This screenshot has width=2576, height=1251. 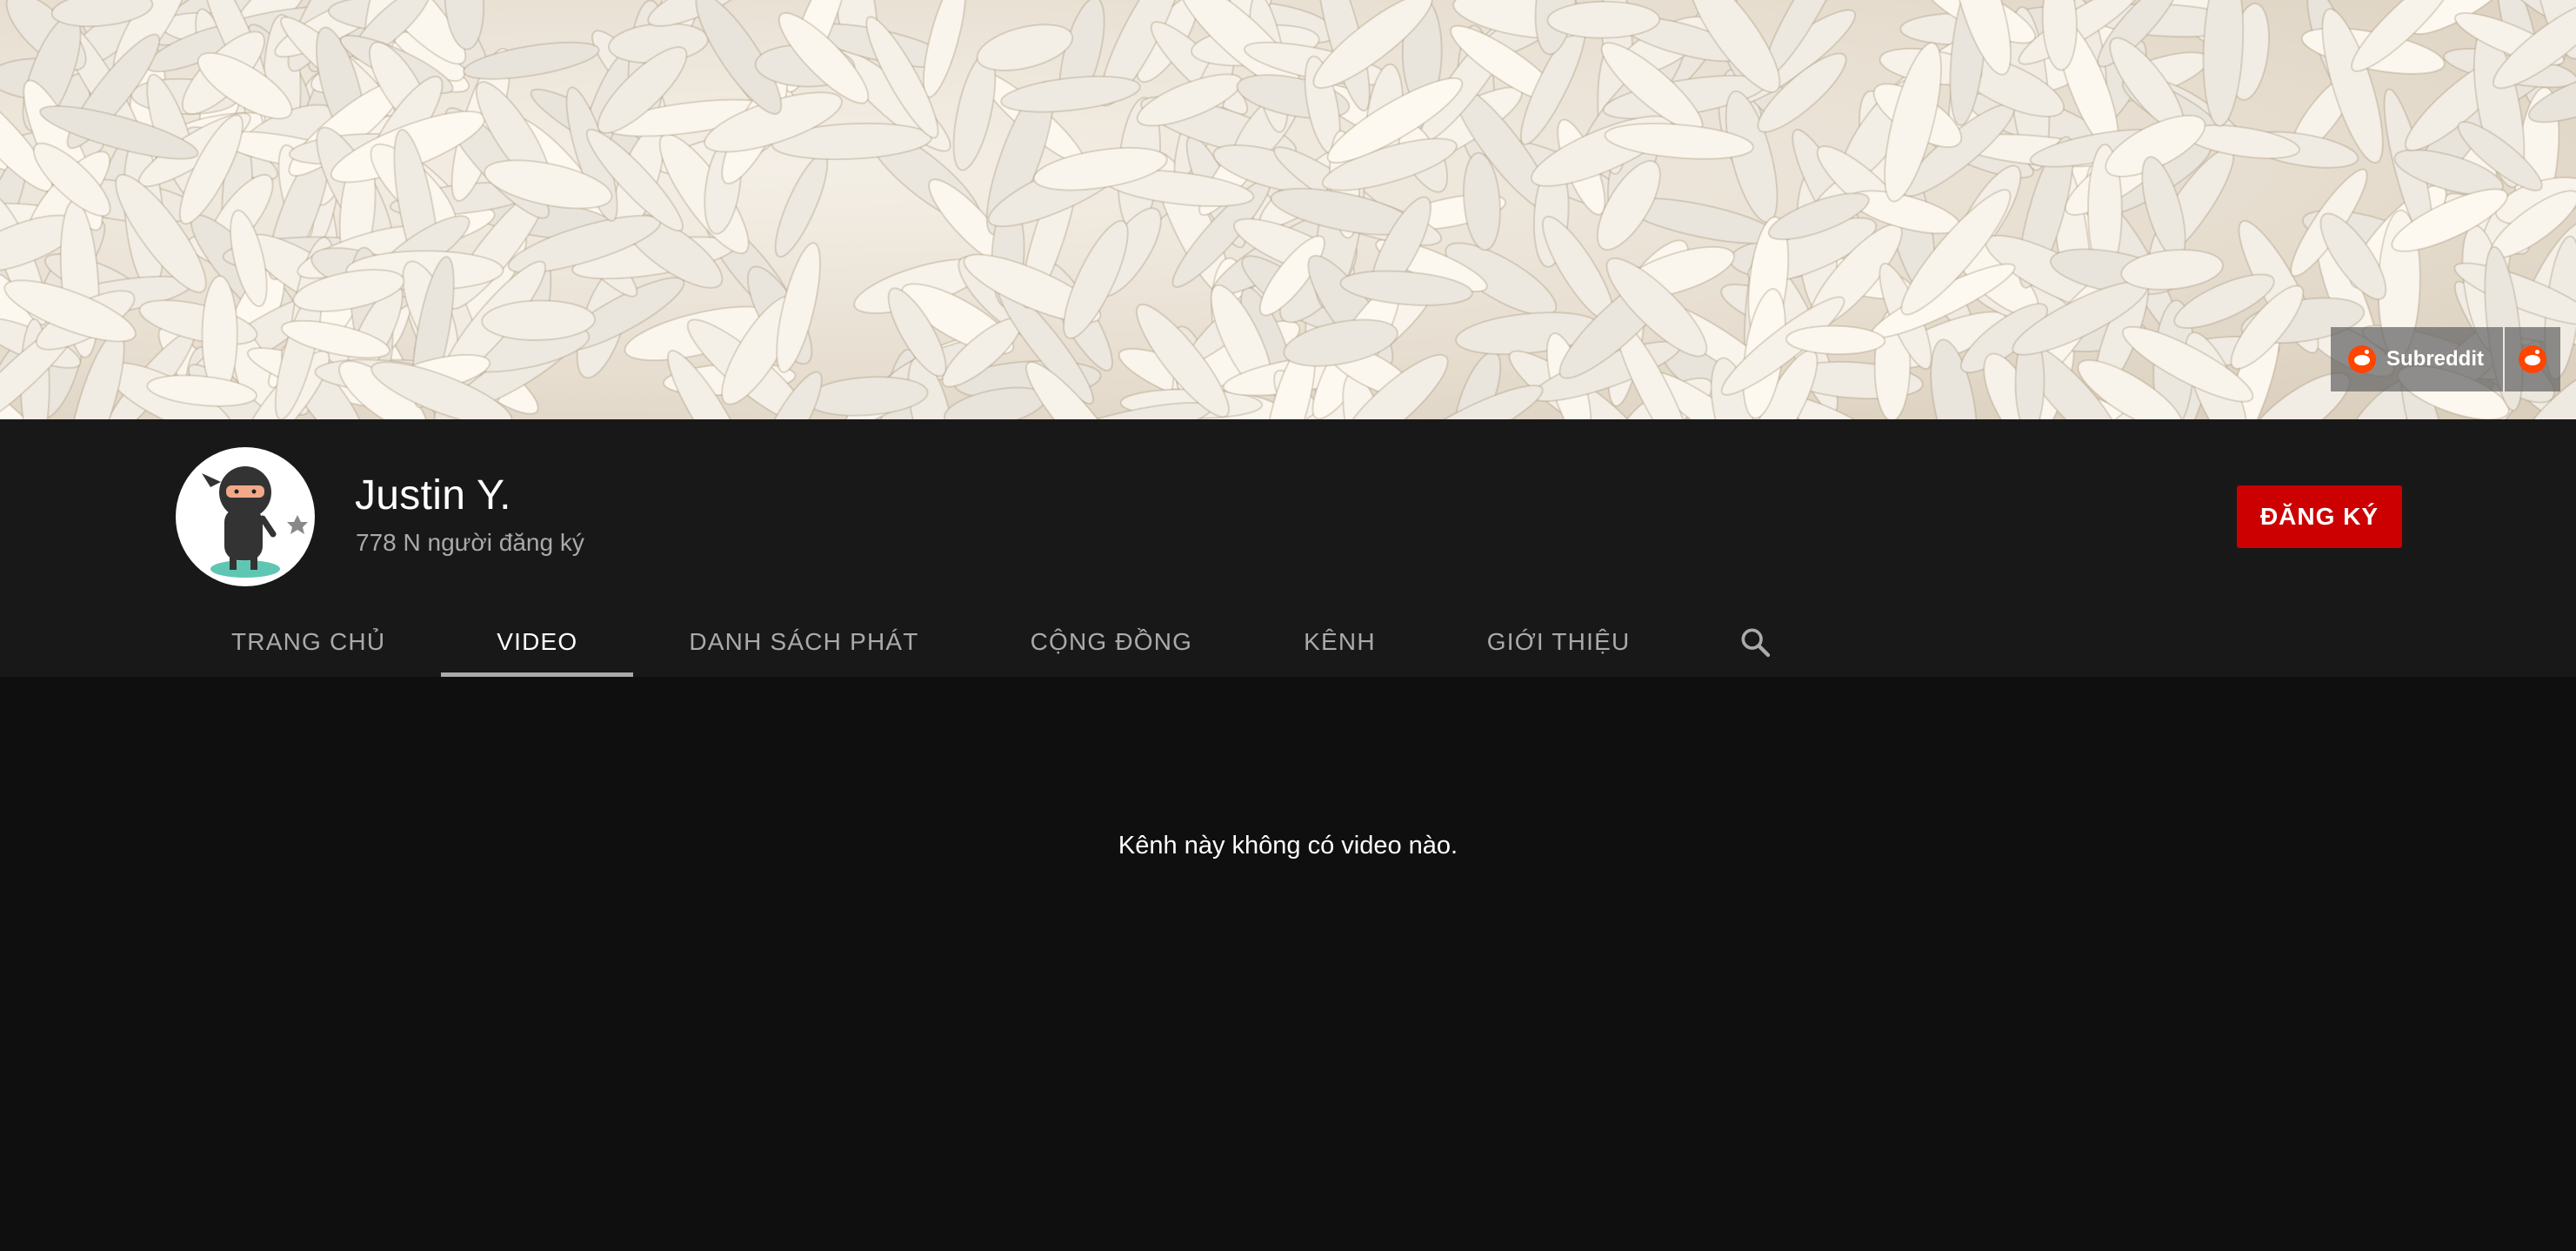 I want to click on tab-about: GIỚI THIỆU, so click(x=1558, y=642).